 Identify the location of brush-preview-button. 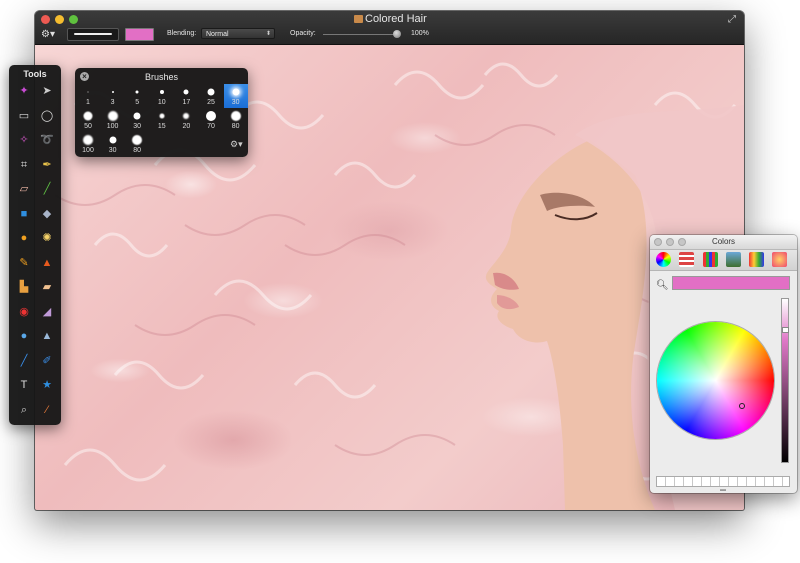
(93, 34).